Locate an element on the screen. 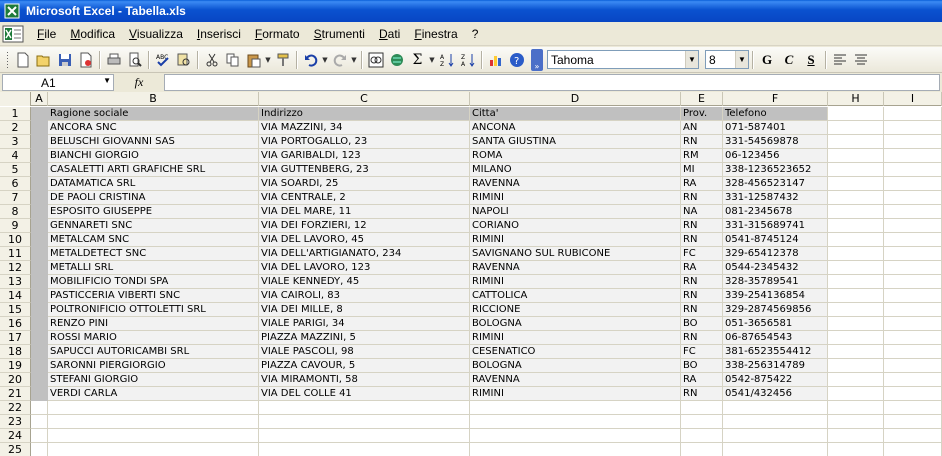 The height and width of the screenshot is (456, 942). row-header: 21 is located at coordinates (15, 394).